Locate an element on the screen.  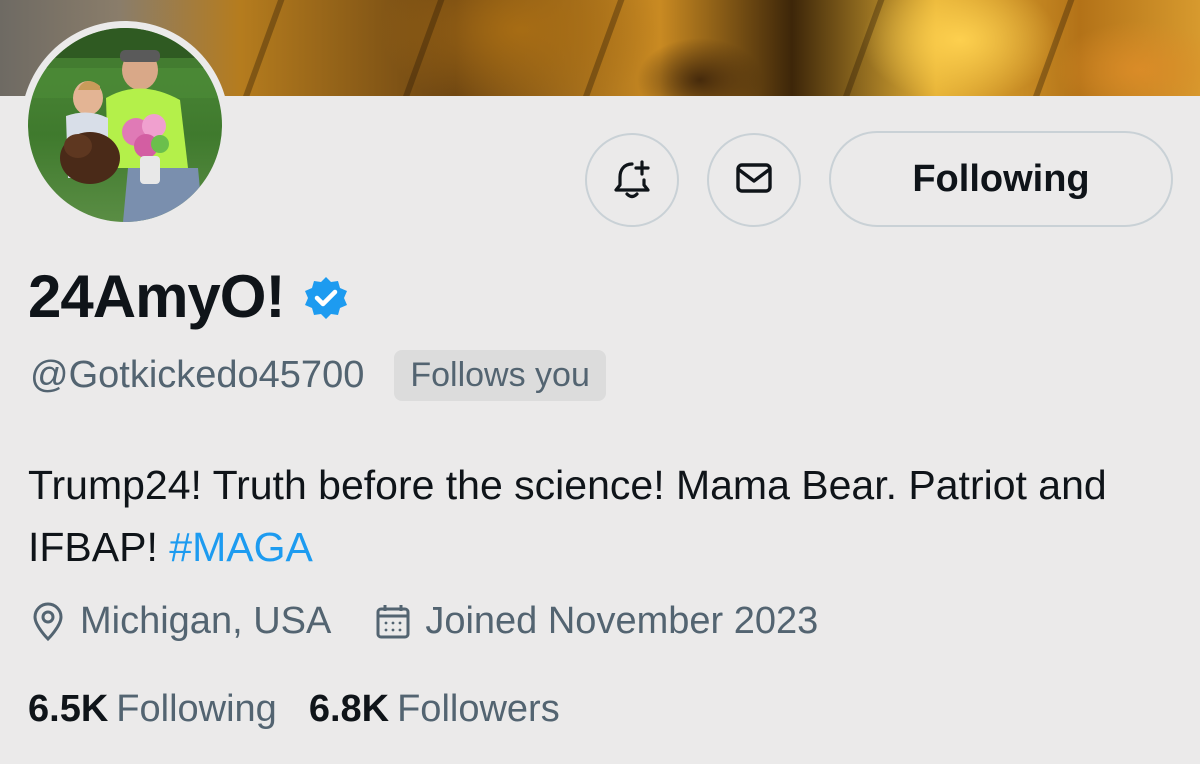
avatar-photo is located at coordinates (125, 125).